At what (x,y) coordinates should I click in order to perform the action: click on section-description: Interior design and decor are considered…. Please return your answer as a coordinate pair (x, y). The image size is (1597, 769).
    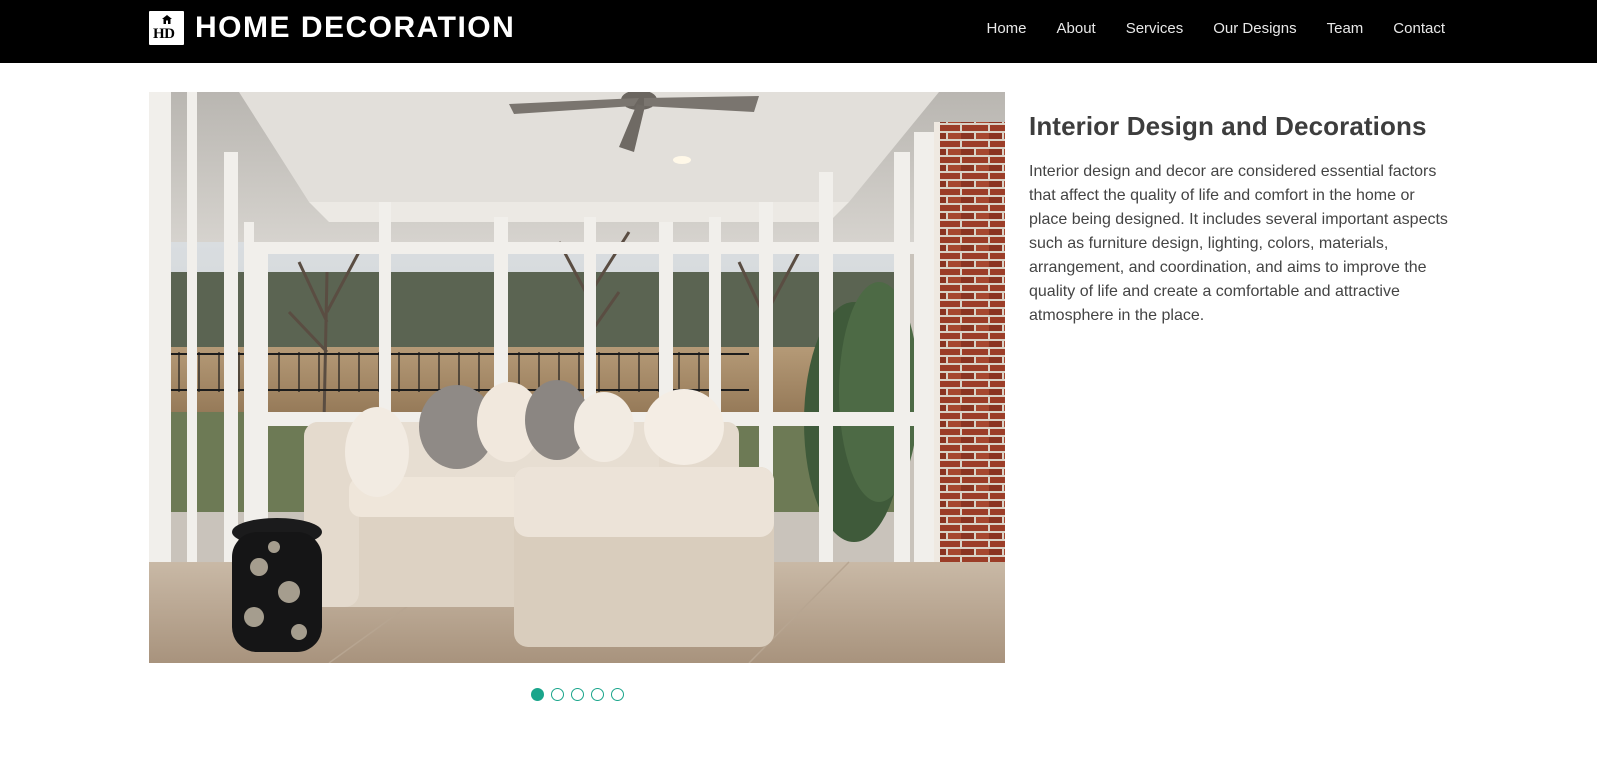
    Looking at the image, I should click on (1238, 243).